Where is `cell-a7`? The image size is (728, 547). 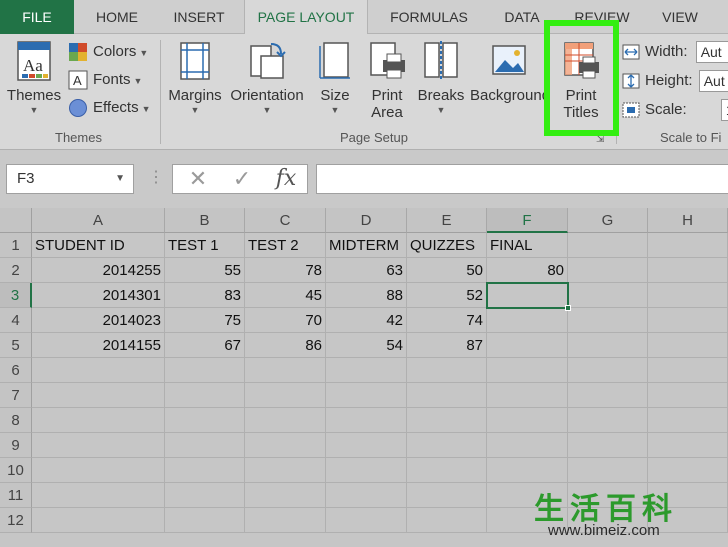 cell-a7 is located at coordinates (98, 395).